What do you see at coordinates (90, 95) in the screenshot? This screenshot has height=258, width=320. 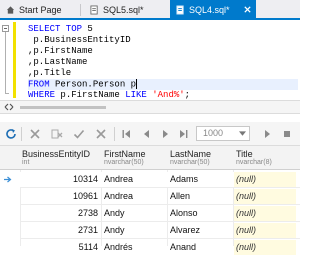 I see `code-text: p.FirstName` at bounding box center [90, 95].